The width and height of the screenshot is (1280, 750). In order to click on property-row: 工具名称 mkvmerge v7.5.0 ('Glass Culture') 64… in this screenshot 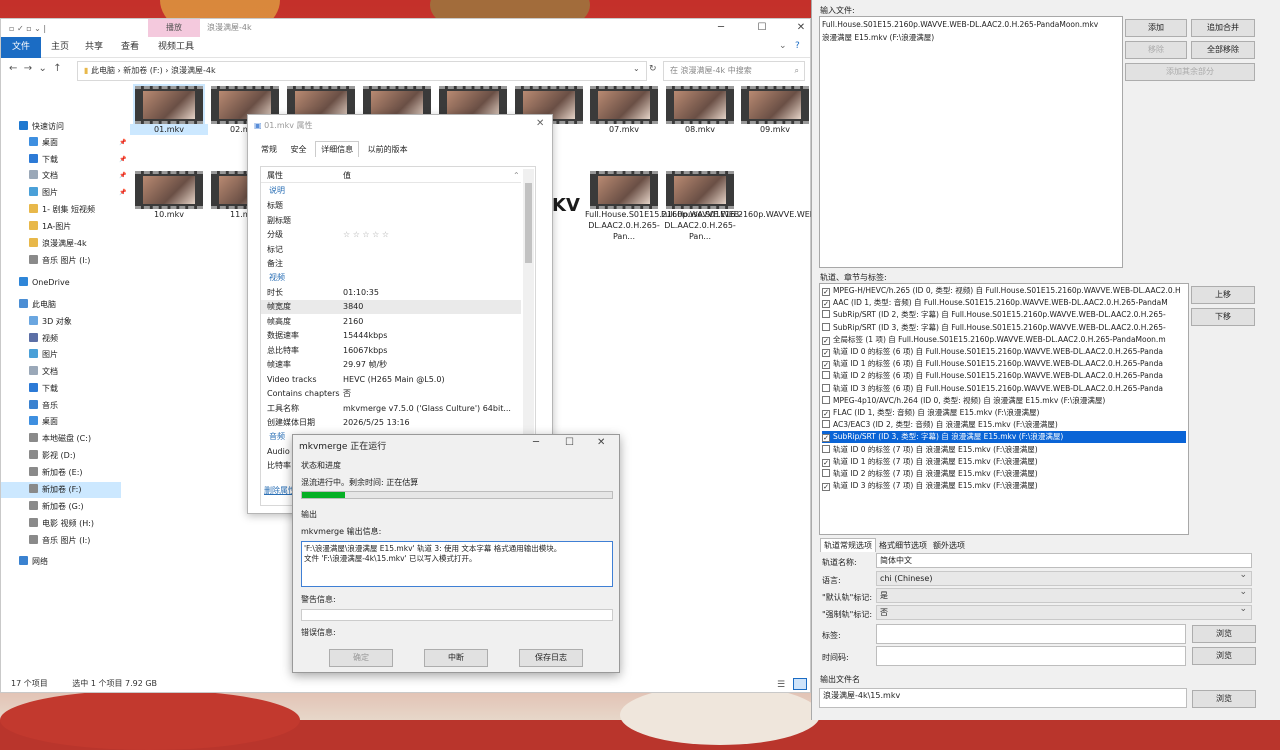, I will do `click(391, 409)`.